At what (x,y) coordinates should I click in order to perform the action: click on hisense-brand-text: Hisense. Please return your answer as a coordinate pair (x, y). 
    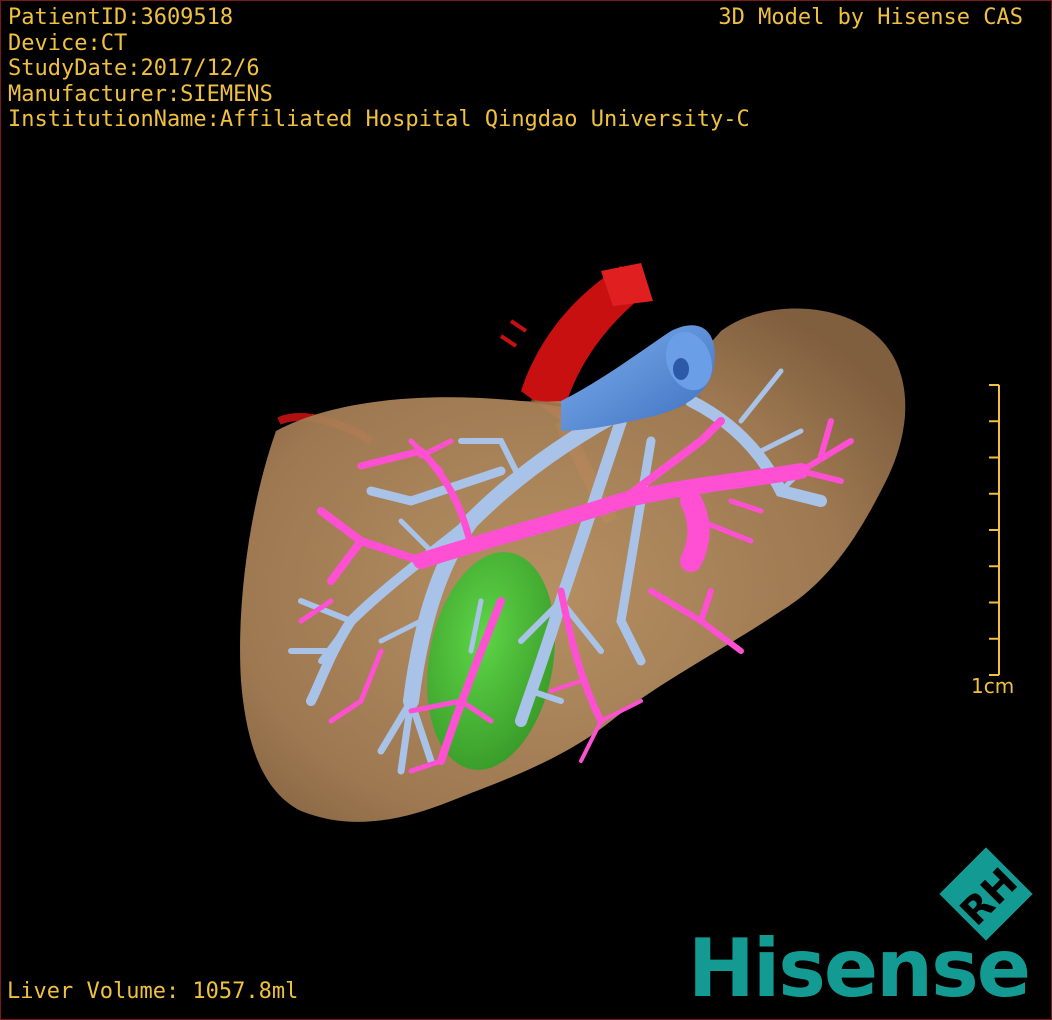
    Looking at the image, I should click on (859, 968).